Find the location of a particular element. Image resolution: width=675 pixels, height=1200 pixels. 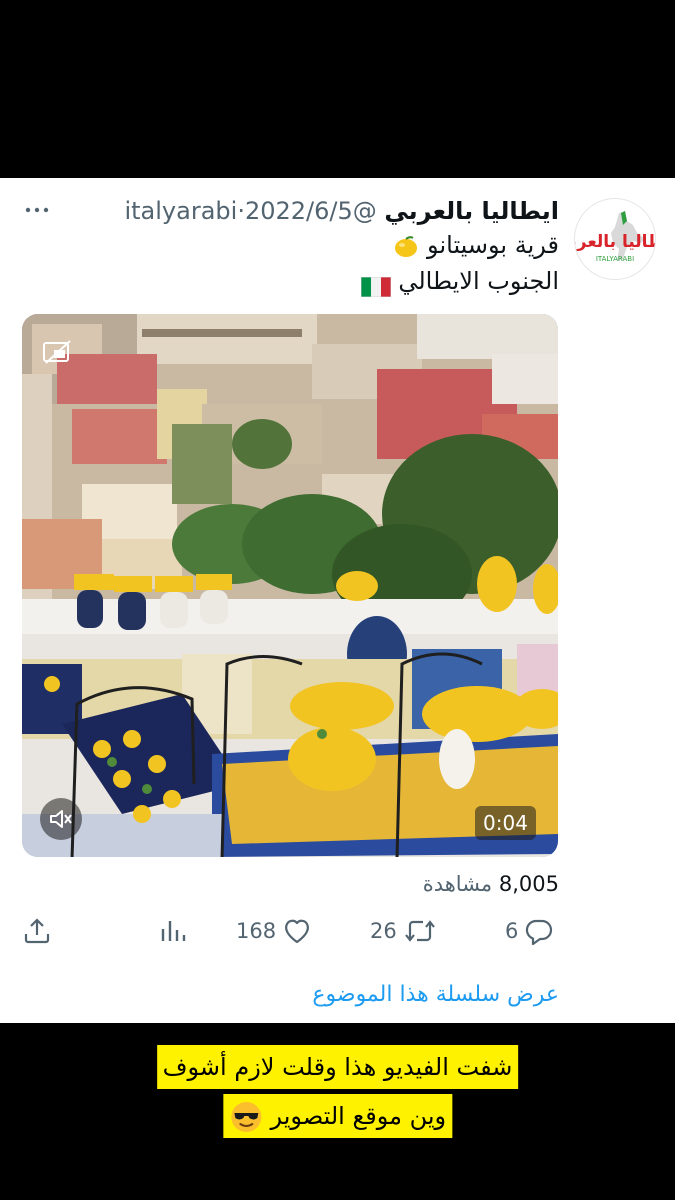

mute-button is located at coordinates (61, 819).